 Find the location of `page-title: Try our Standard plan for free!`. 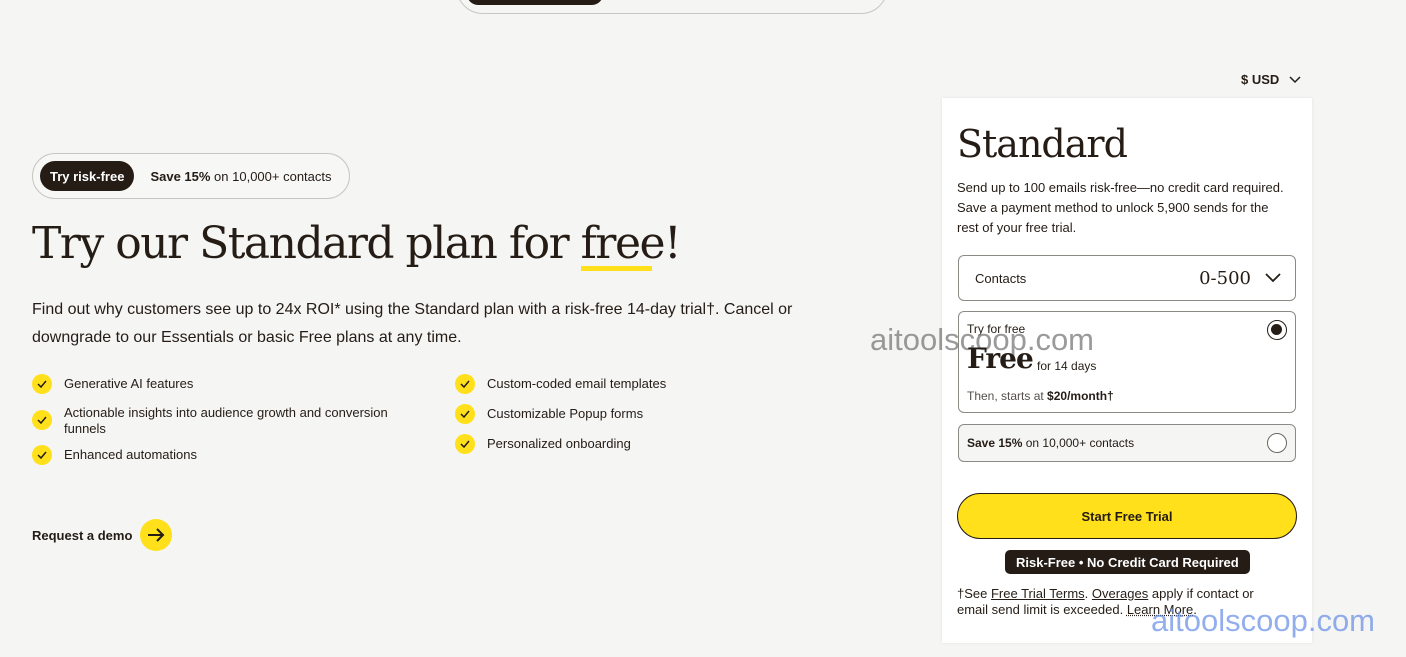

page-title: Try our Standard plan for free! is located at coordinates (357, 244).